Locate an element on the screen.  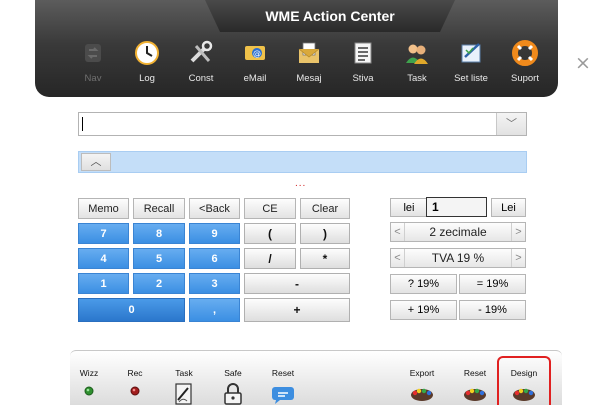
toolbar-suport-label: Suport is located at coordinates (525, 78).